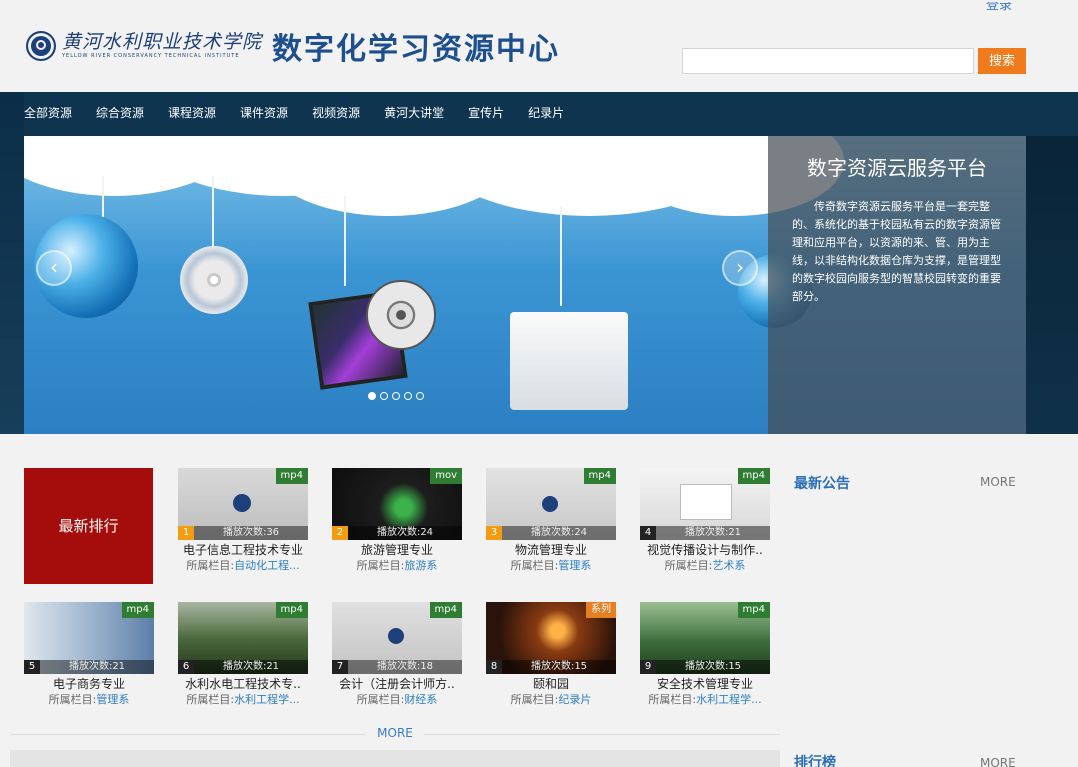  Describe the element at coordinates (243, 684) in the screenshot. I see `video-title: 水利水电工程技术专..` at that location.